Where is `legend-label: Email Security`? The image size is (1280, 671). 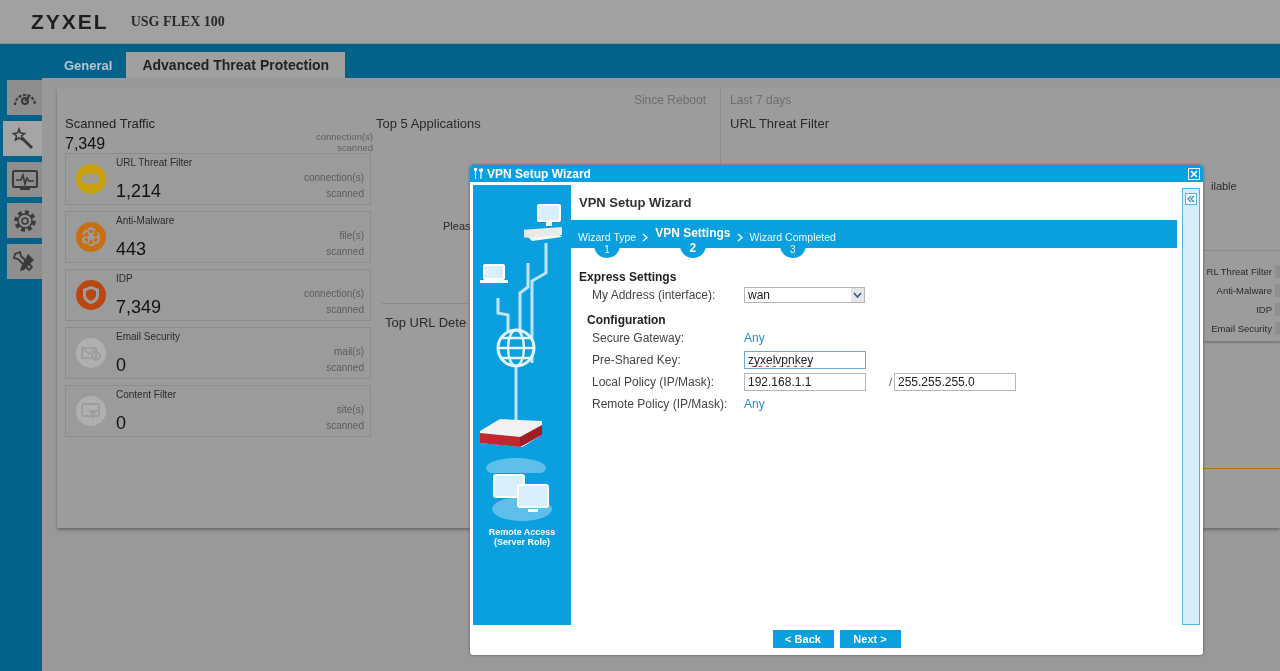
legend-label: Email Security is located at coordinates (1241, 328).